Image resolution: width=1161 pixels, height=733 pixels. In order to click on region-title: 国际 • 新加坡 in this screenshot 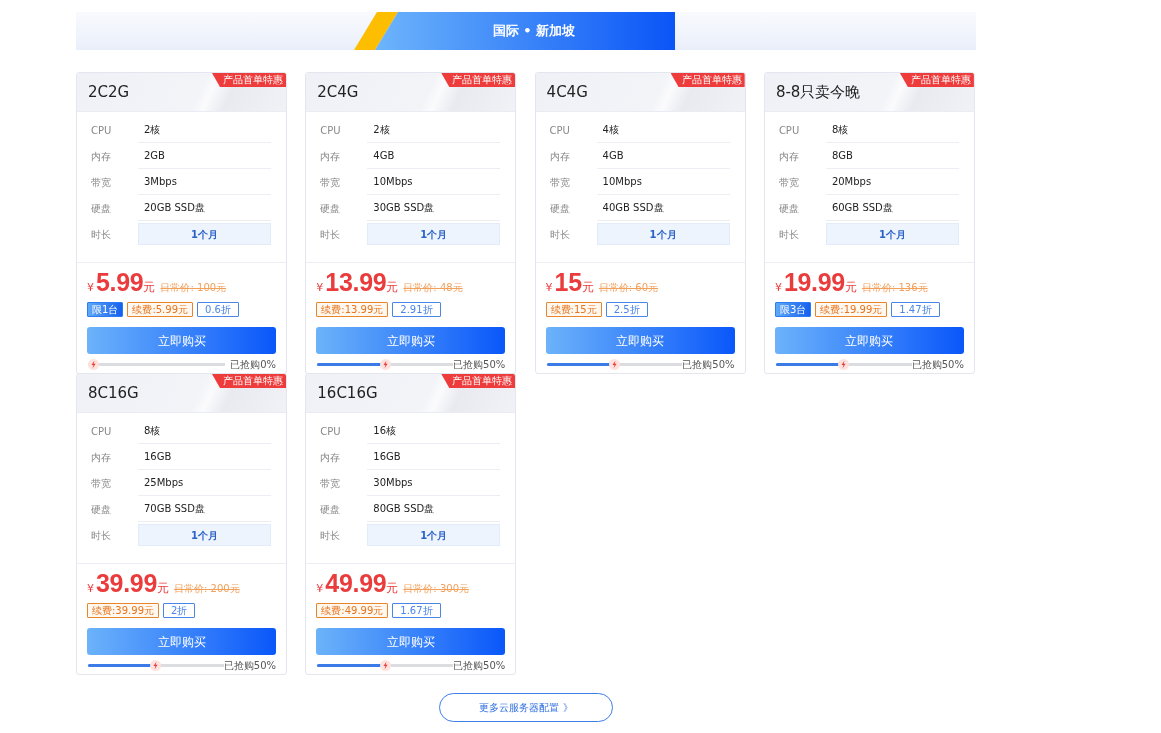, I will do `click(525, 31)`.